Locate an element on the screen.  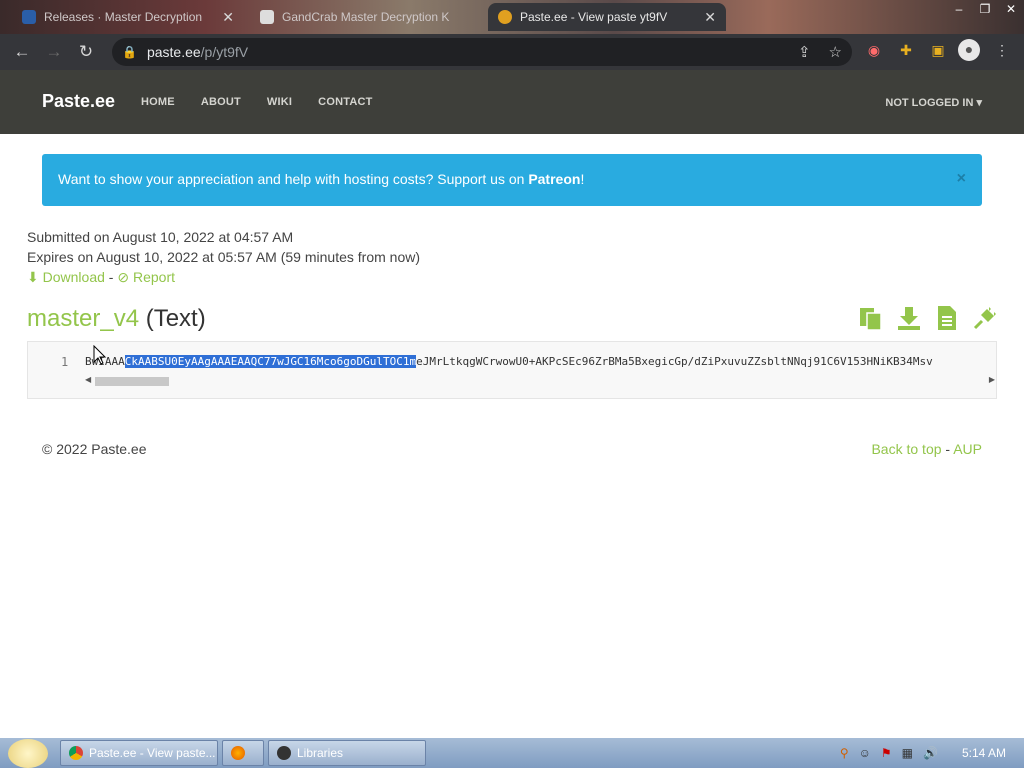
github-icon is located at coordinates (267, 17).